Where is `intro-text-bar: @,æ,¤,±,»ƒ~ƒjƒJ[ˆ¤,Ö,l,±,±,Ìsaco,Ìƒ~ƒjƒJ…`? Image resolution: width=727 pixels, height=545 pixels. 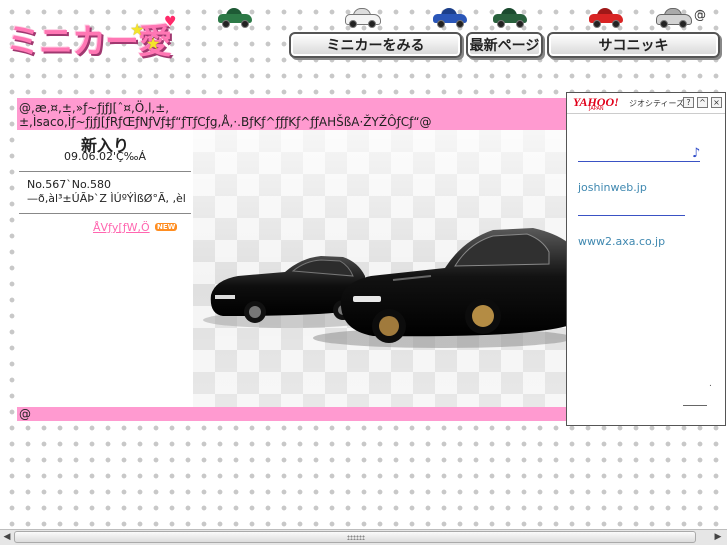 intro-text-bar: @,æ,¤,±,»ƒ~ƒjƒJ[ˆ¤,Ö,l,±,±,Ìsaco,Ìƒ~ƒjƒJ… is located at coordinates (292, 114).